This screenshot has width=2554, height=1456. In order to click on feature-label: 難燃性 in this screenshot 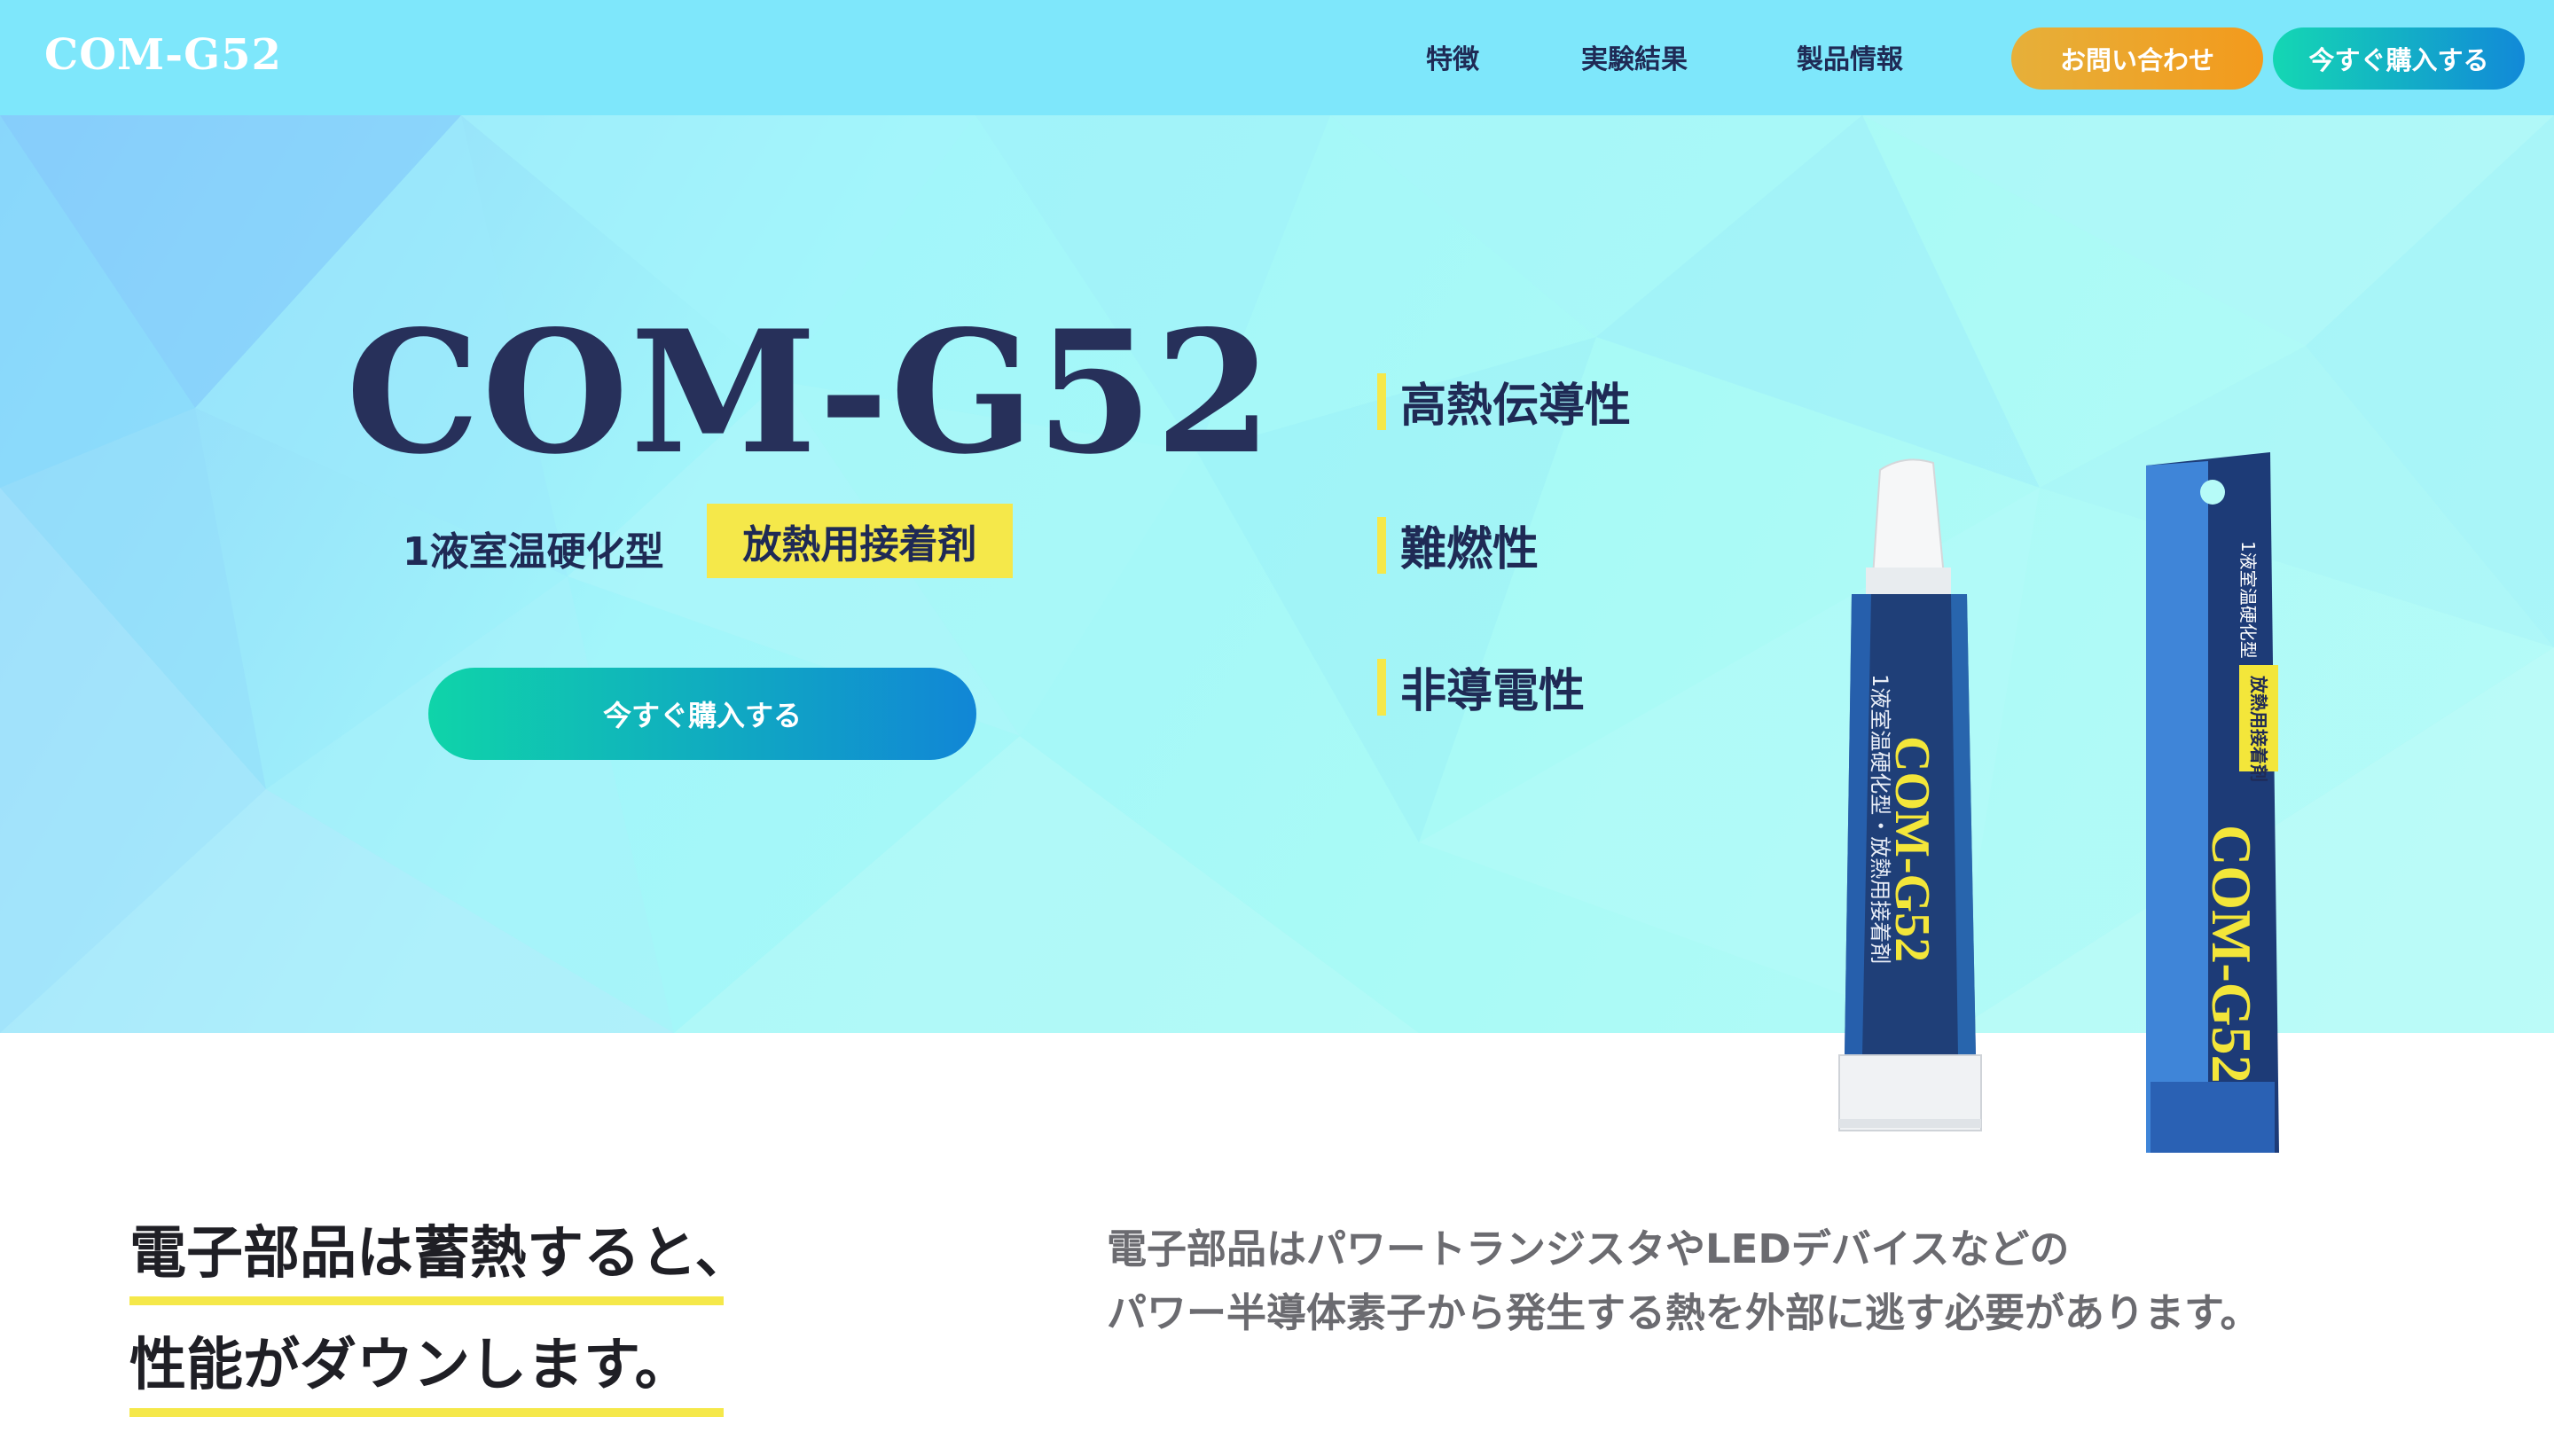, I will do `click(1469, 549)`.